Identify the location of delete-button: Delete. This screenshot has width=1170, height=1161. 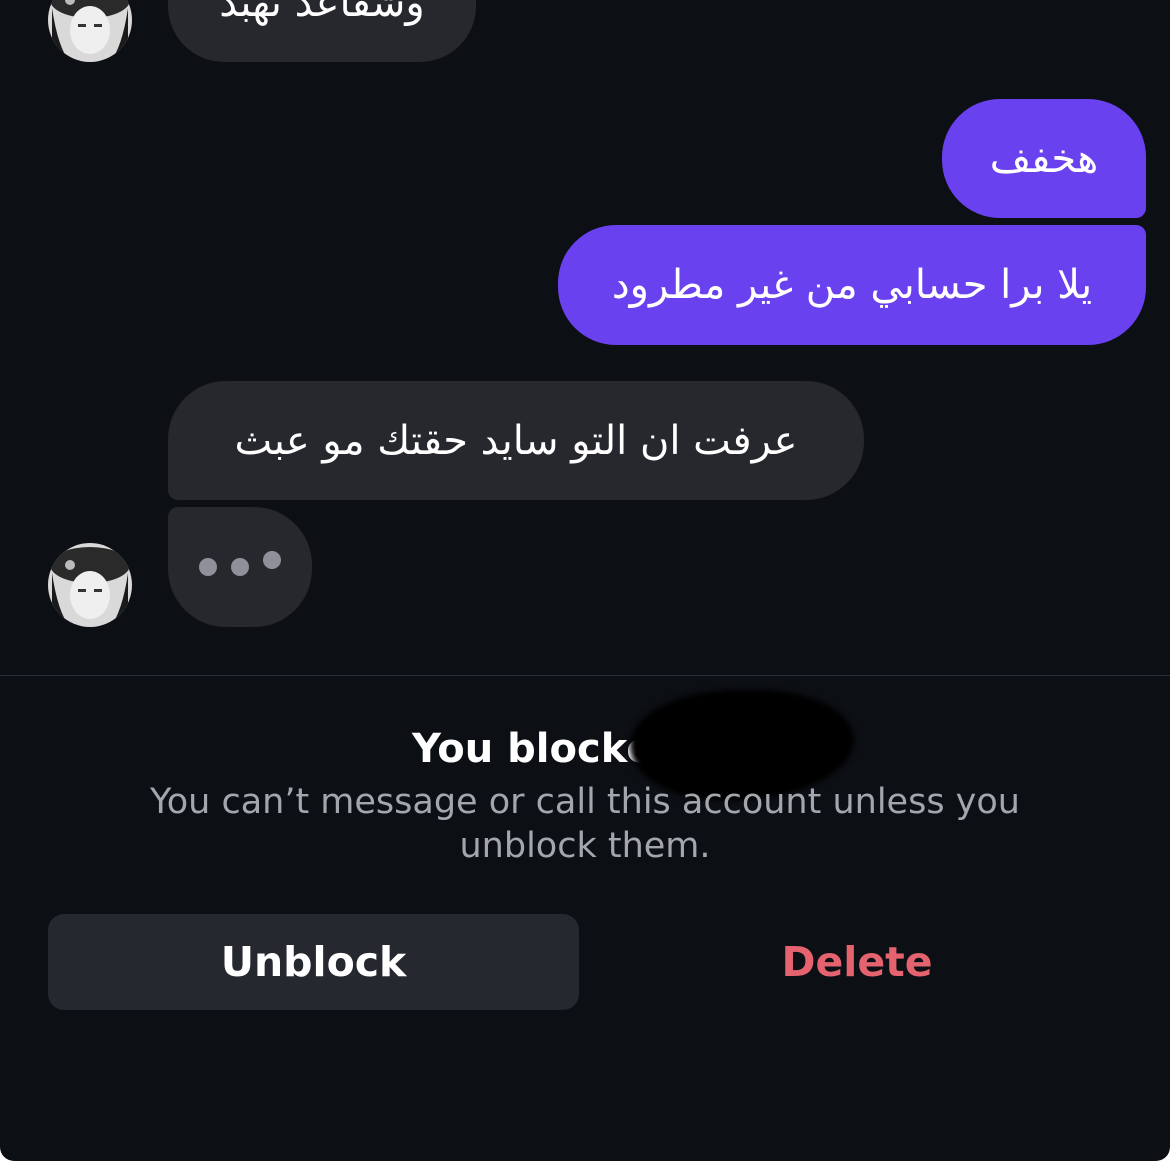
(857, 962).